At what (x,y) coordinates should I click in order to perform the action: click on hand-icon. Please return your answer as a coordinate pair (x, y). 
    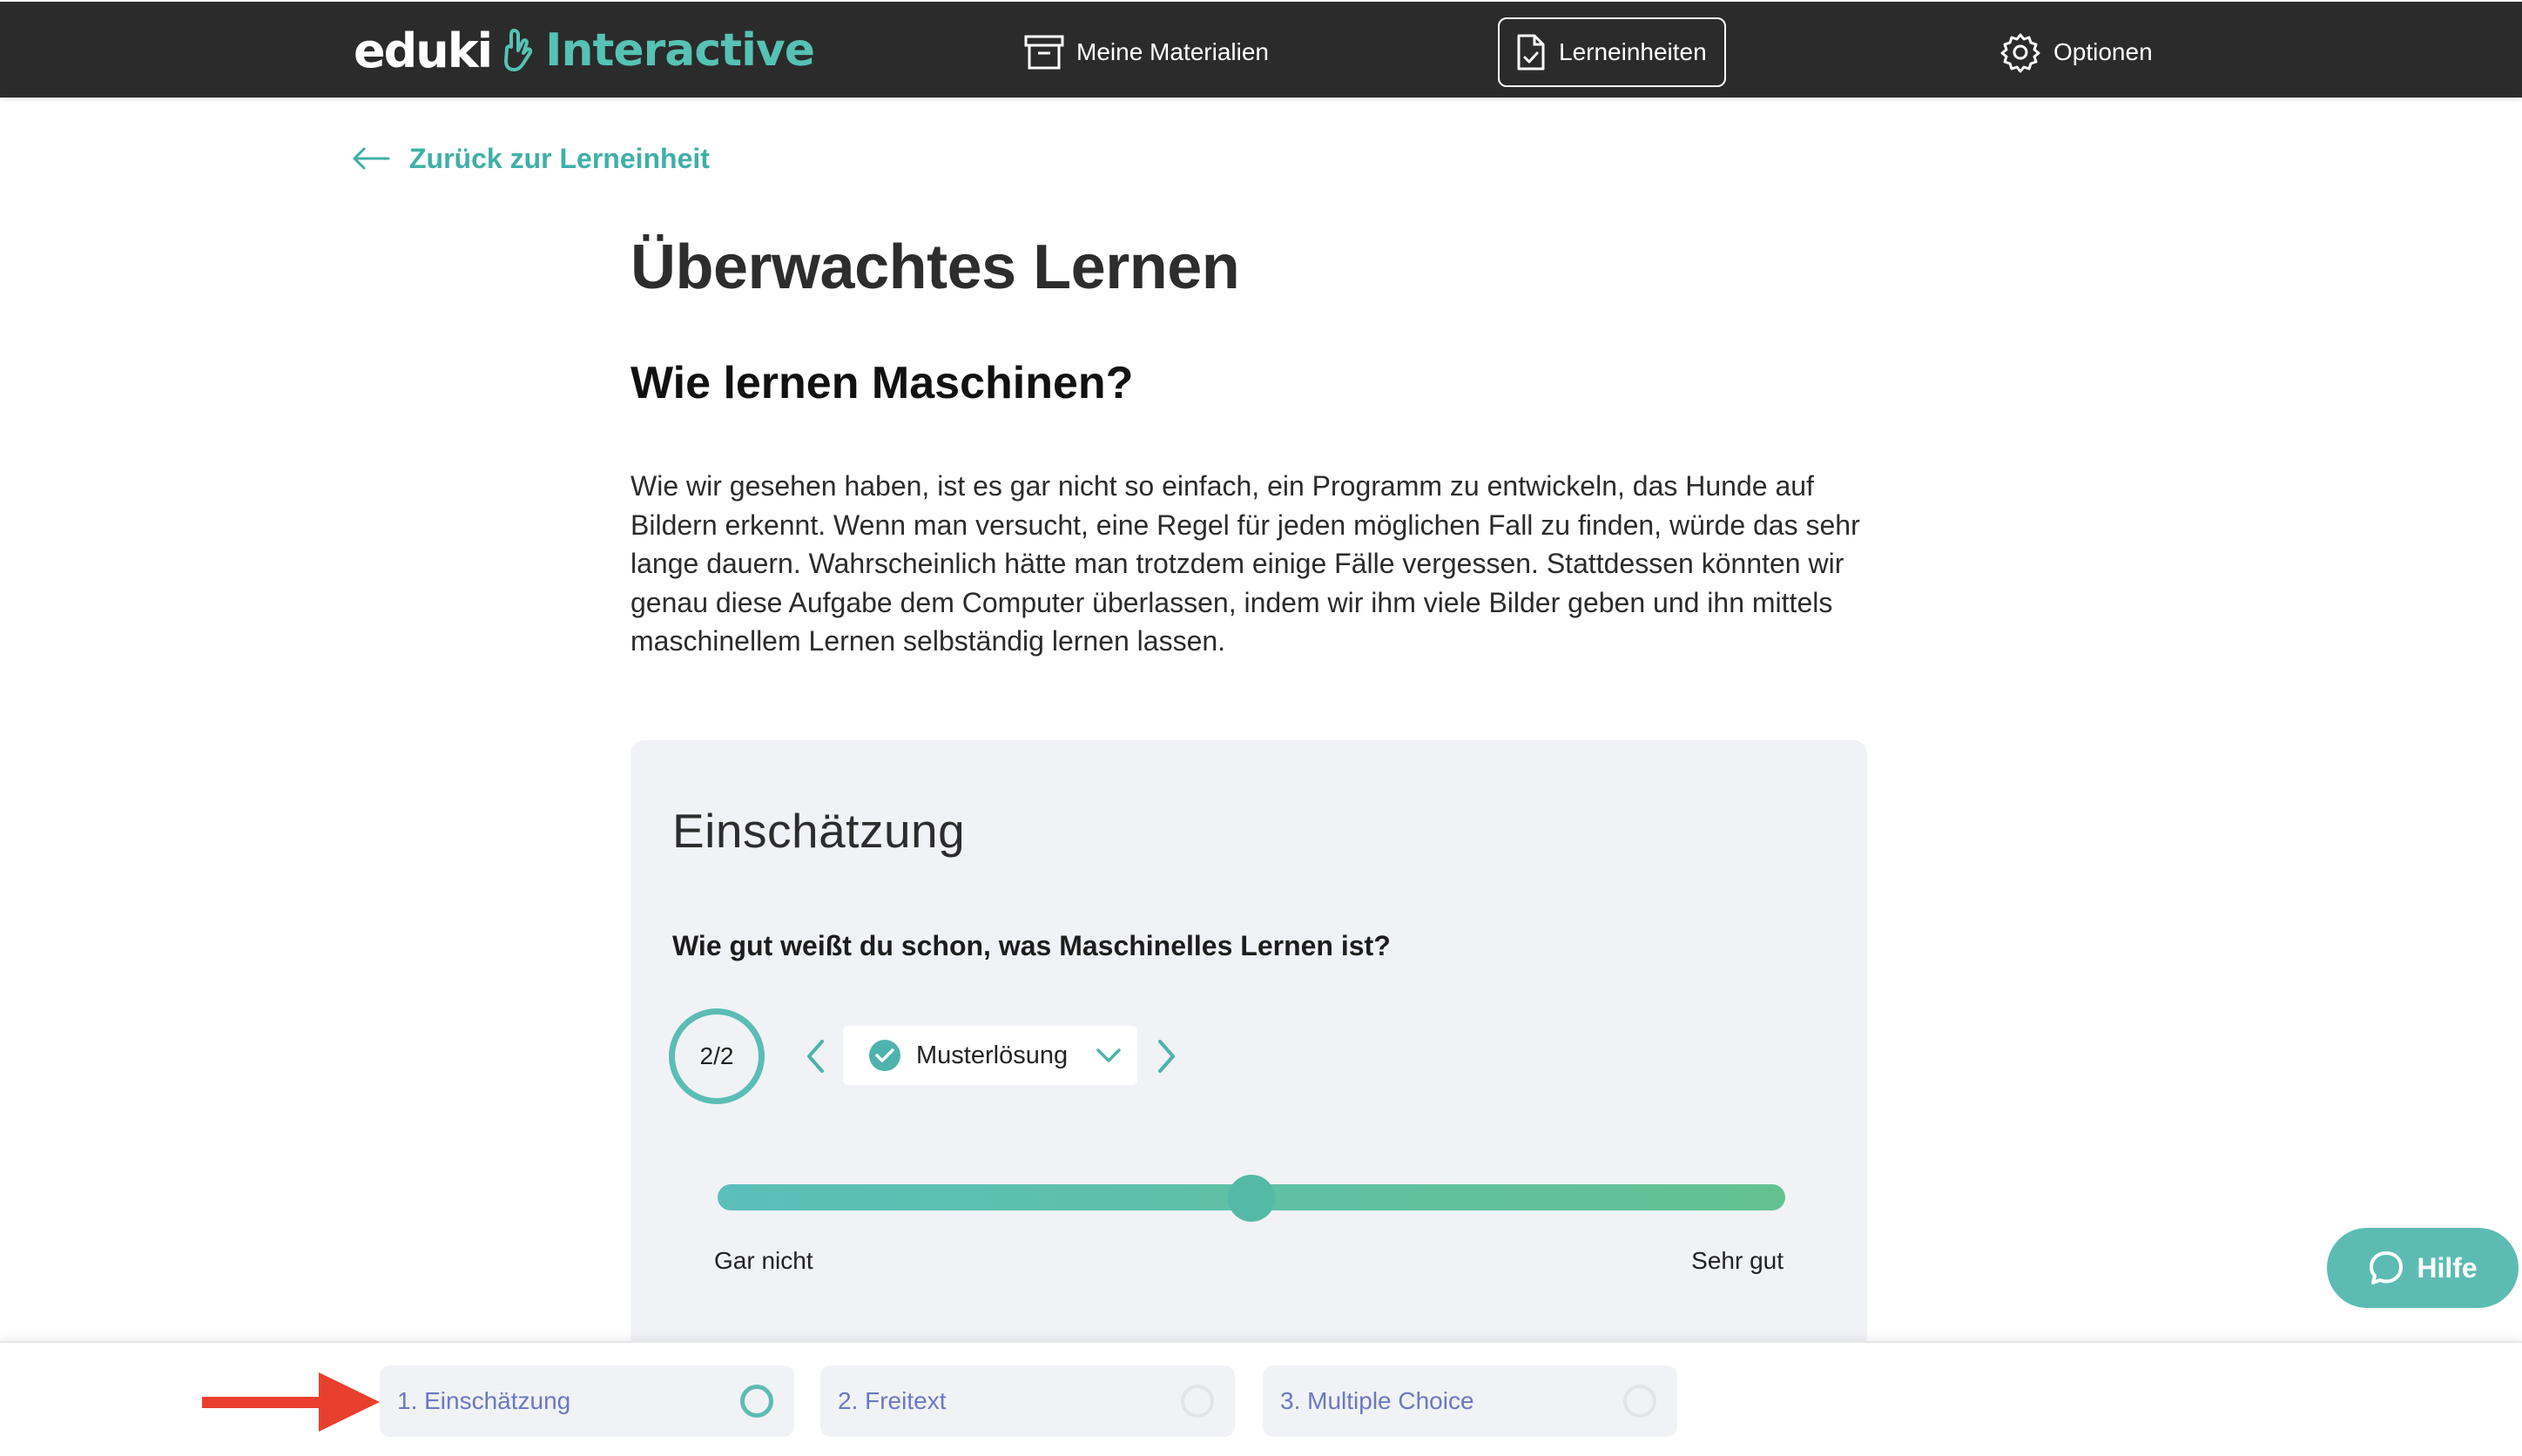
    Looking at the image, I should click on (518, 50).